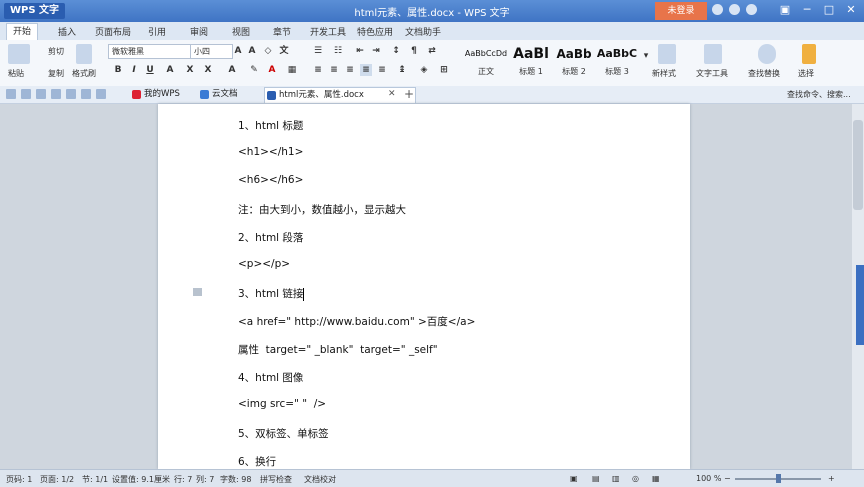  Describe the element at coordinates (486, 62) in the screenshot. I see `style-normal: AaBbCcDd 正文` at that location.